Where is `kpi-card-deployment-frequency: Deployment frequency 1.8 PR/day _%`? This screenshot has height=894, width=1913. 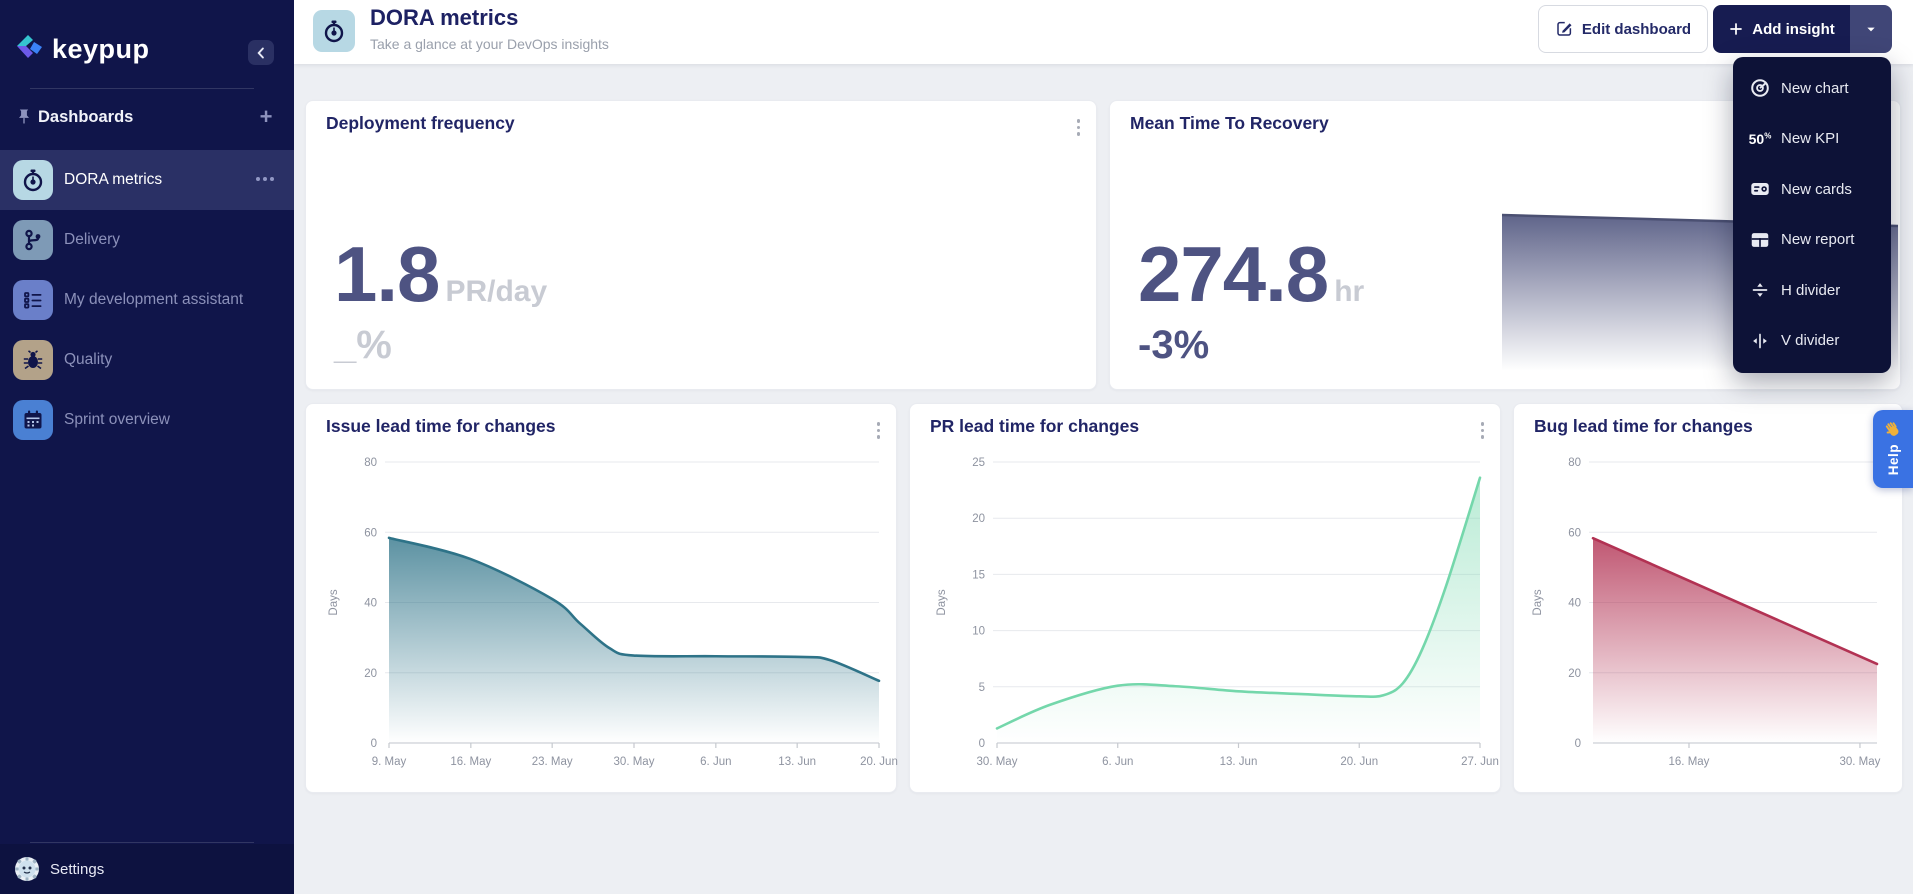
kpi-card-deployment-frequency: Deployment frequency 1.8 PR/day _% is located at coordinates (701, 245).